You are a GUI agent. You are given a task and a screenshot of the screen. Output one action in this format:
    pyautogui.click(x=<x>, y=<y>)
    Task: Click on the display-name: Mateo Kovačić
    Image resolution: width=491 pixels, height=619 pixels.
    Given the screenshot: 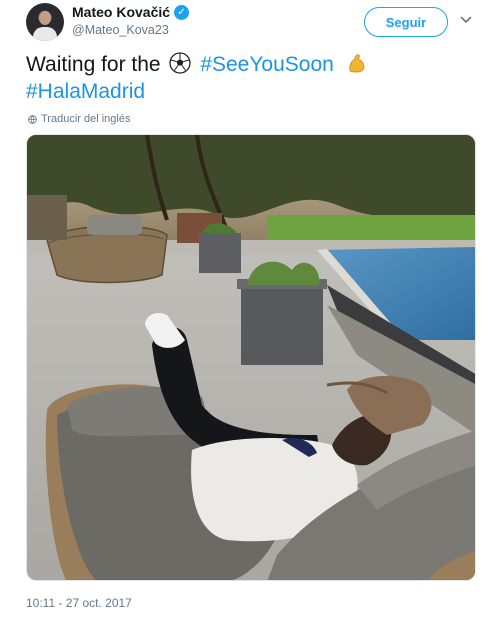 What is the action you would take?
    pyautogui.click(x=121, y=12)
    